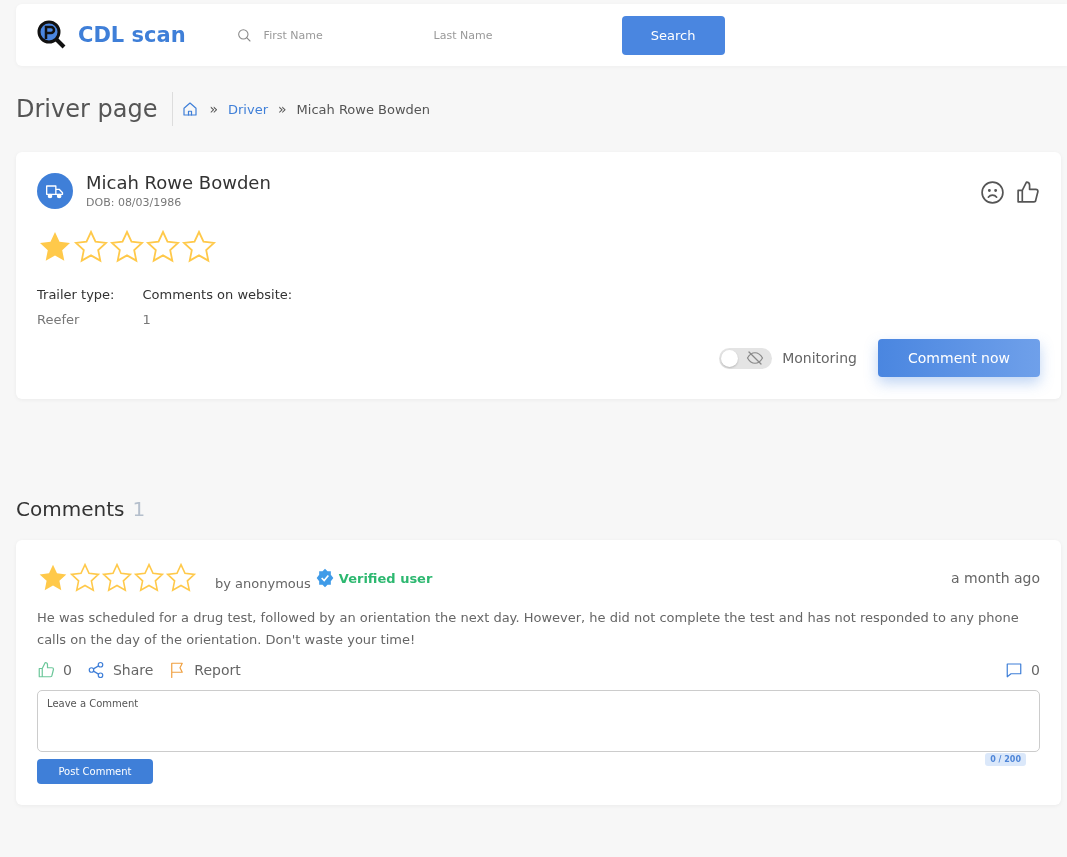 Image resolution: width=1067 pixels, height=857 pixels. What do you see at coordinates (819, 358) in the screenshot?
I see `monitoring-label: Monitoring` at bounding box center [819, 358].